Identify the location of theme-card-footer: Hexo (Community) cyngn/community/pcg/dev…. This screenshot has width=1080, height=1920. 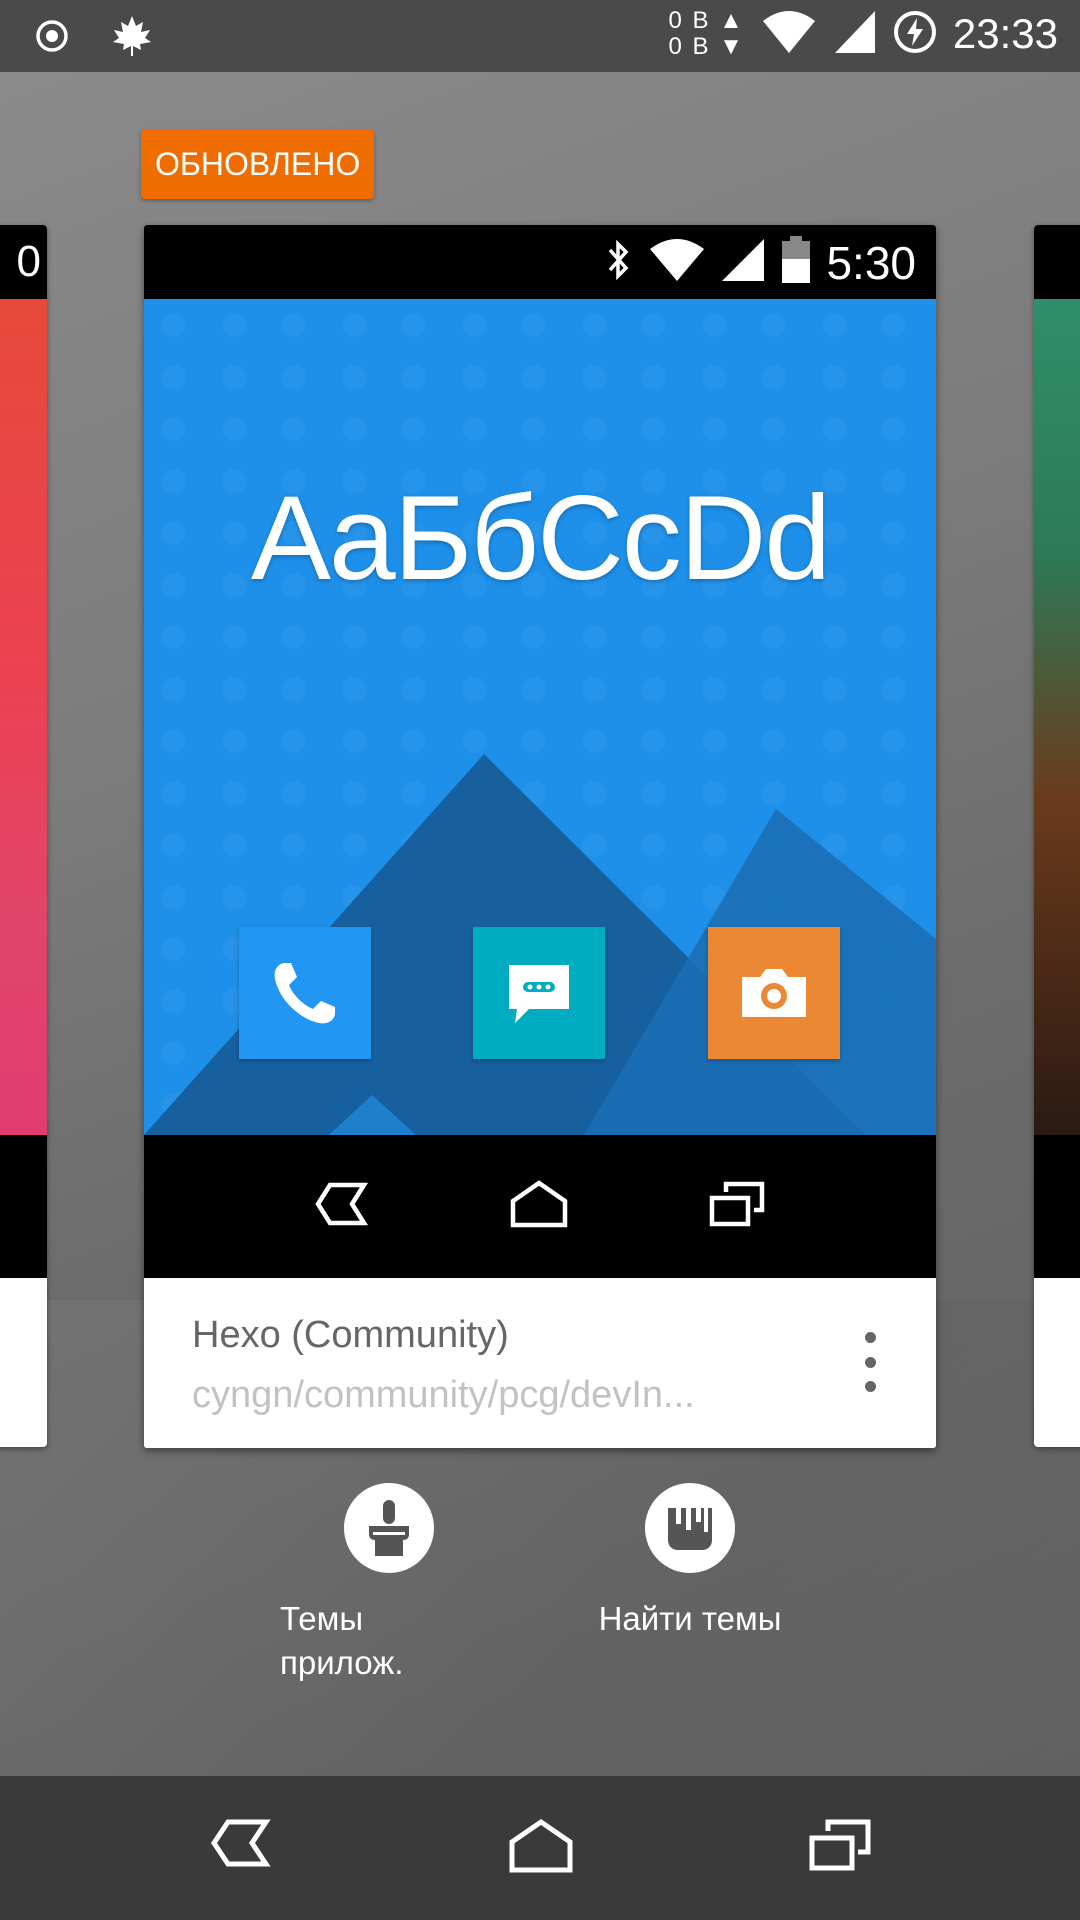
(540, 1363).